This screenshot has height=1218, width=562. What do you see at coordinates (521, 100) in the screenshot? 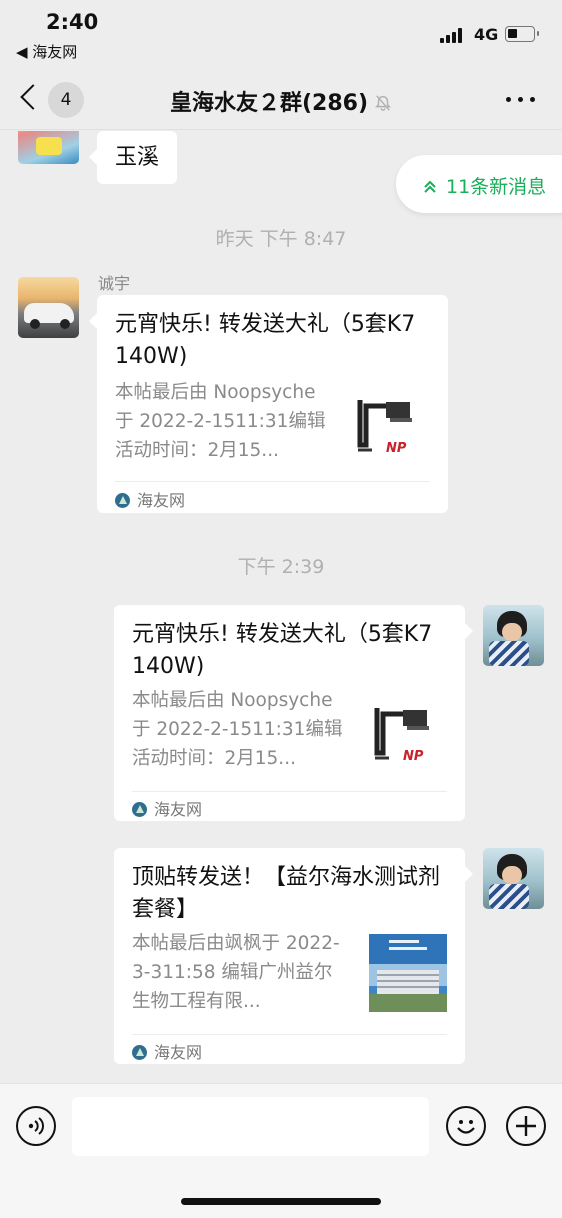
I see `more-options-icon` at bounding box center [521, 100].